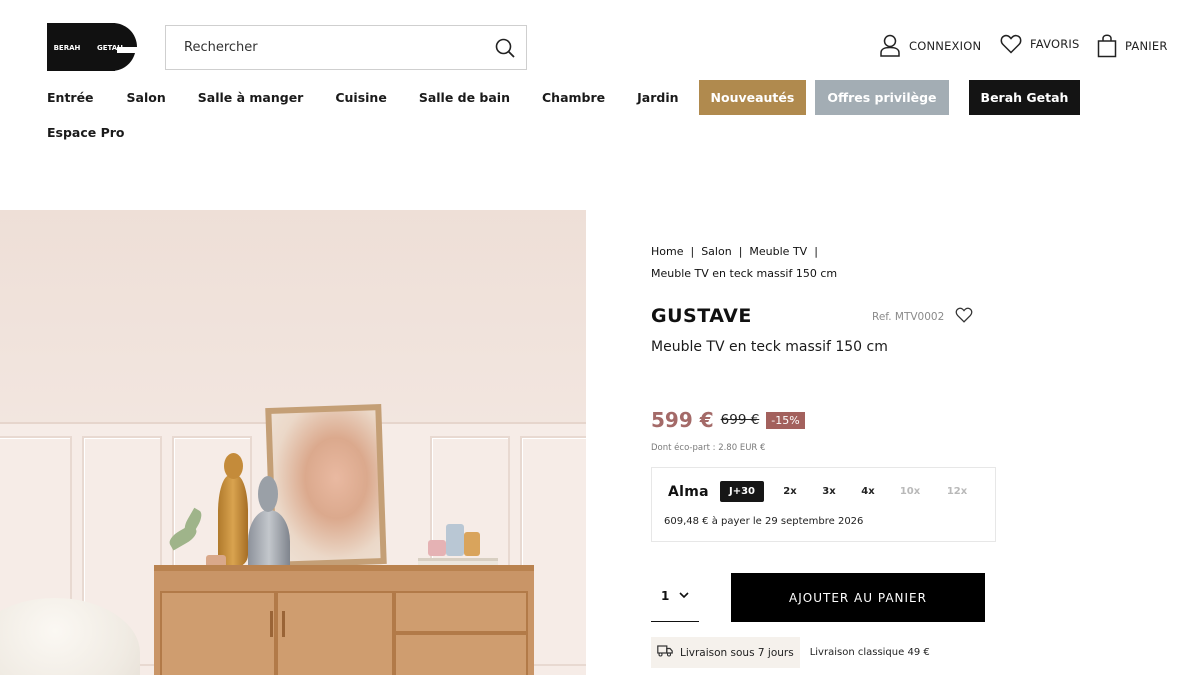 This screenshot has height=675, width=1200. I want to click on login-link: CONNEXION, so click(930, 46).